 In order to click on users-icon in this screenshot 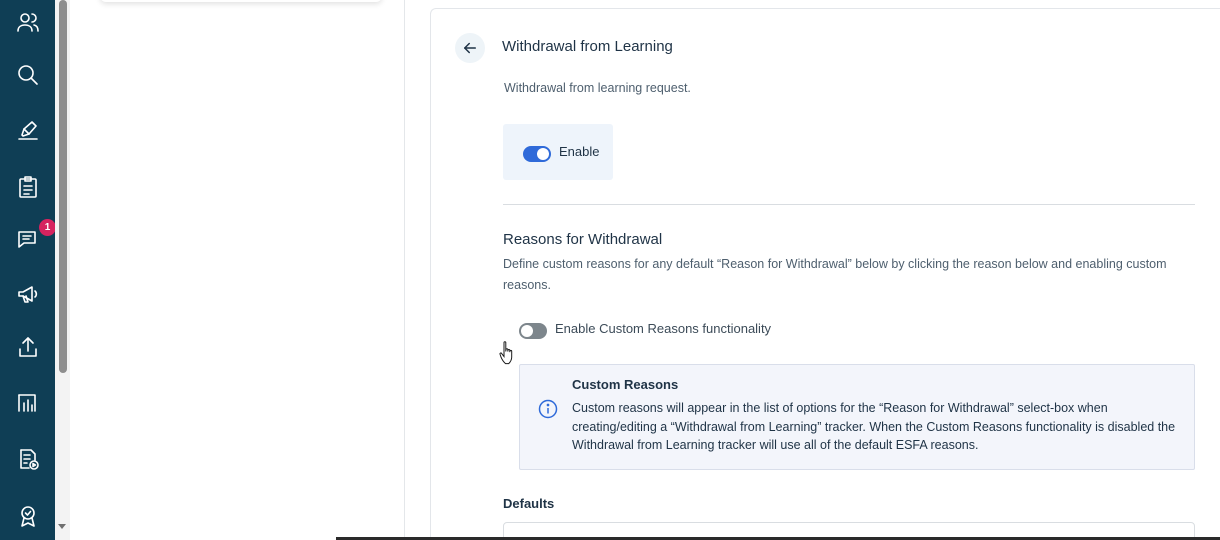, I will do `click(27, 22)`.